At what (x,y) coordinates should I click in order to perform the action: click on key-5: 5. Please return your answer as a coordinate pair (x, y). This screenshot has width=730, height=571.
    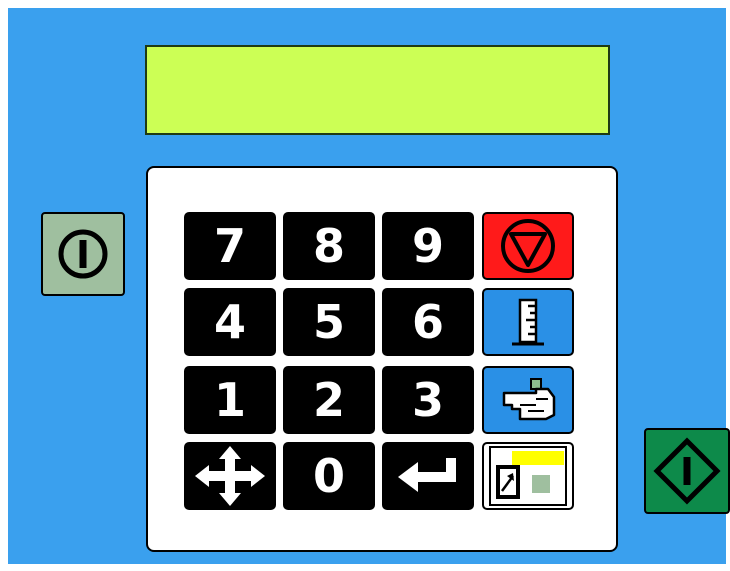
    Looking at the image, I should click on (329, 322).